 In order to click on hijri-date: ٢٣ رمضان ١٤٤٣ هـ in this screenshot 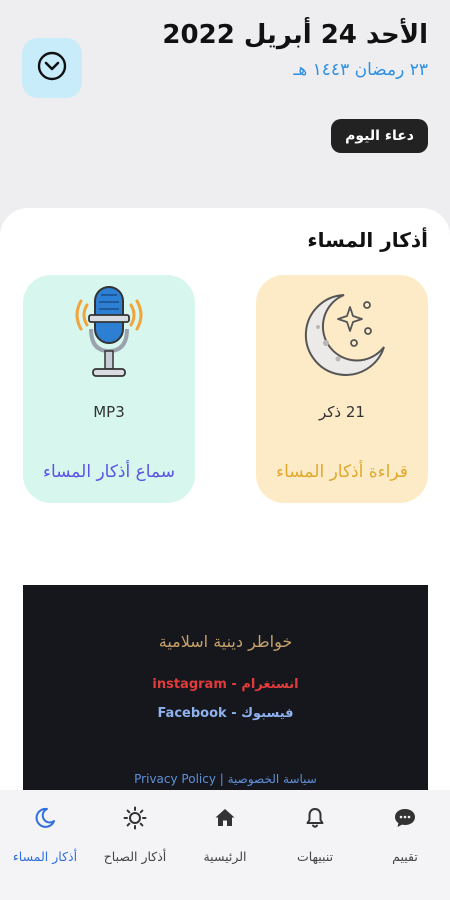, I will do `click(360, 70)`.